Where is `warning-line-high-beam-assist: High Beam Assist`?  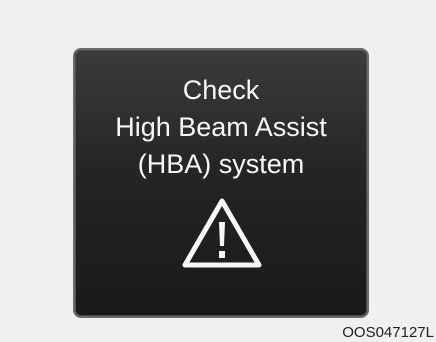 warning-line-high-beam-assist: High Beam Assist is located at coordinates (221, 127).